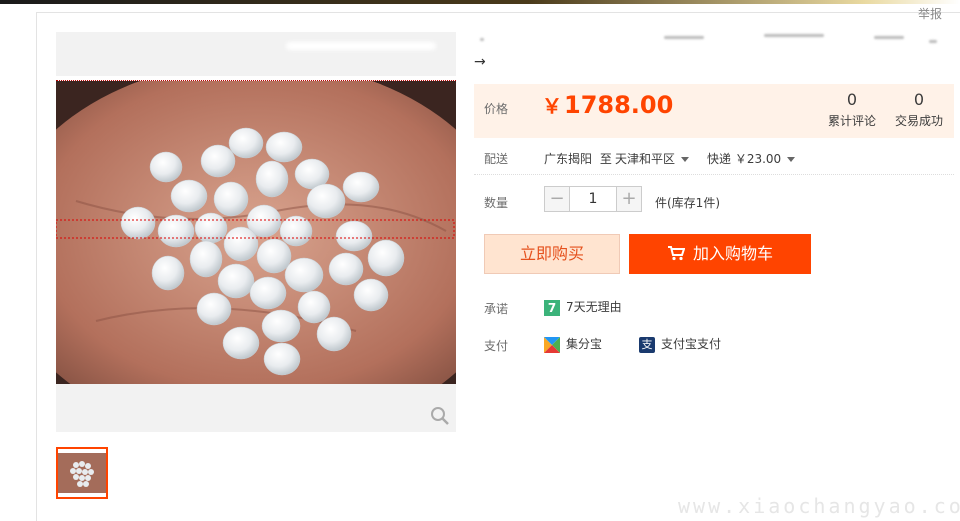 Image resolution: width=960 pixels, height=521 pixels. I want to click on payment-label: 支付, so click(496, 346).